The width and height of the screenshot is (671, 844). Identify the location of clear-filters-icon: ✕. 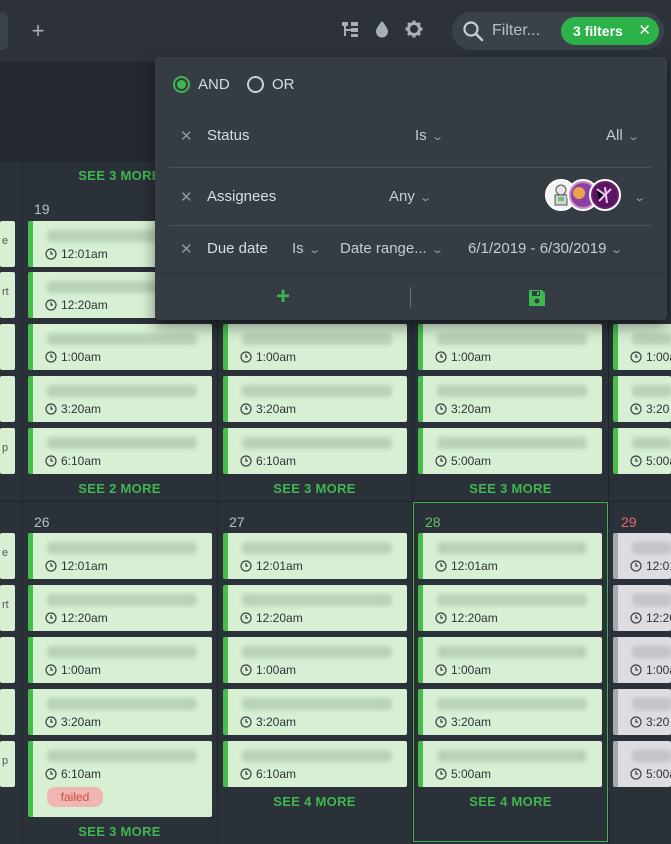
(644, 30).